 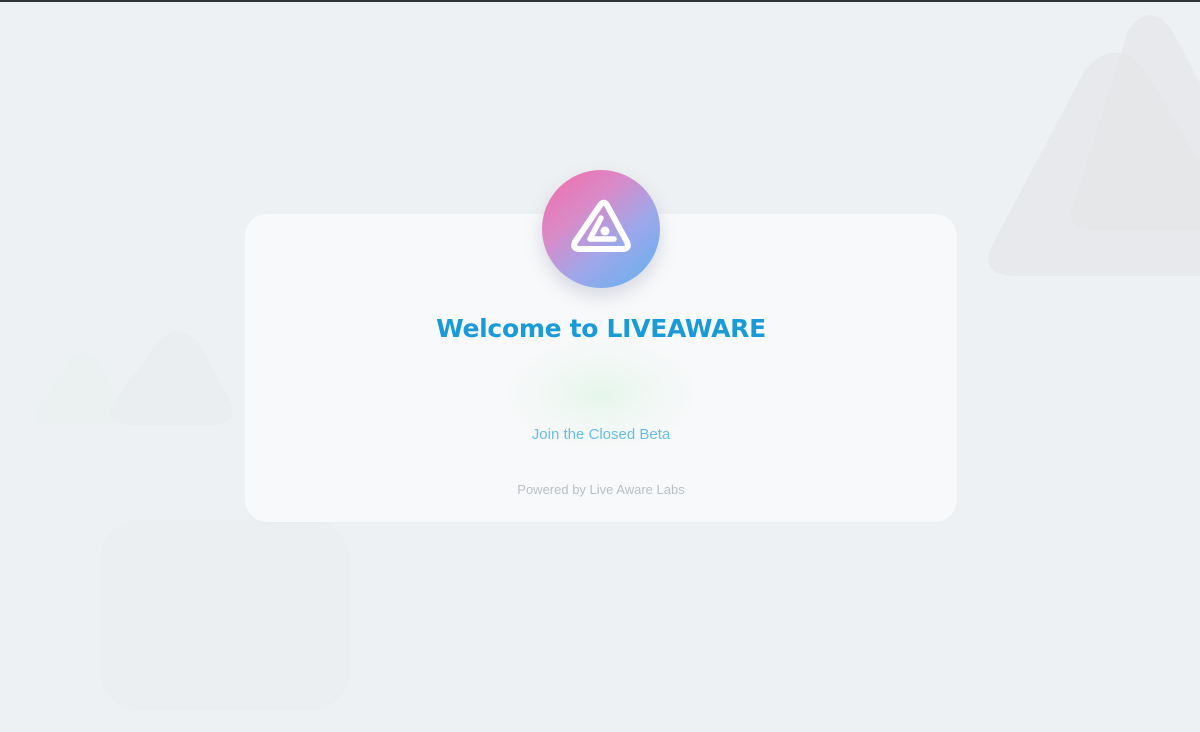 What do you see at coordinates (601, 225) in the screenshot?
I see `logo-glyph` at bounding box center [601, 225].